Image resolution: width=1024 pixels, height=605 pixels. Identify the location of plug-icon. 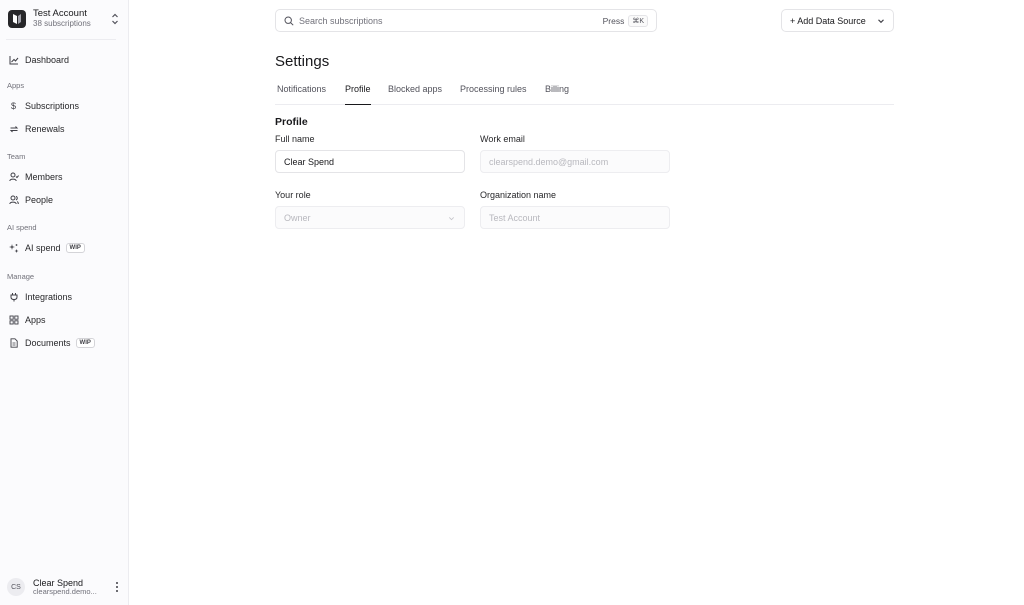
(13, 297).